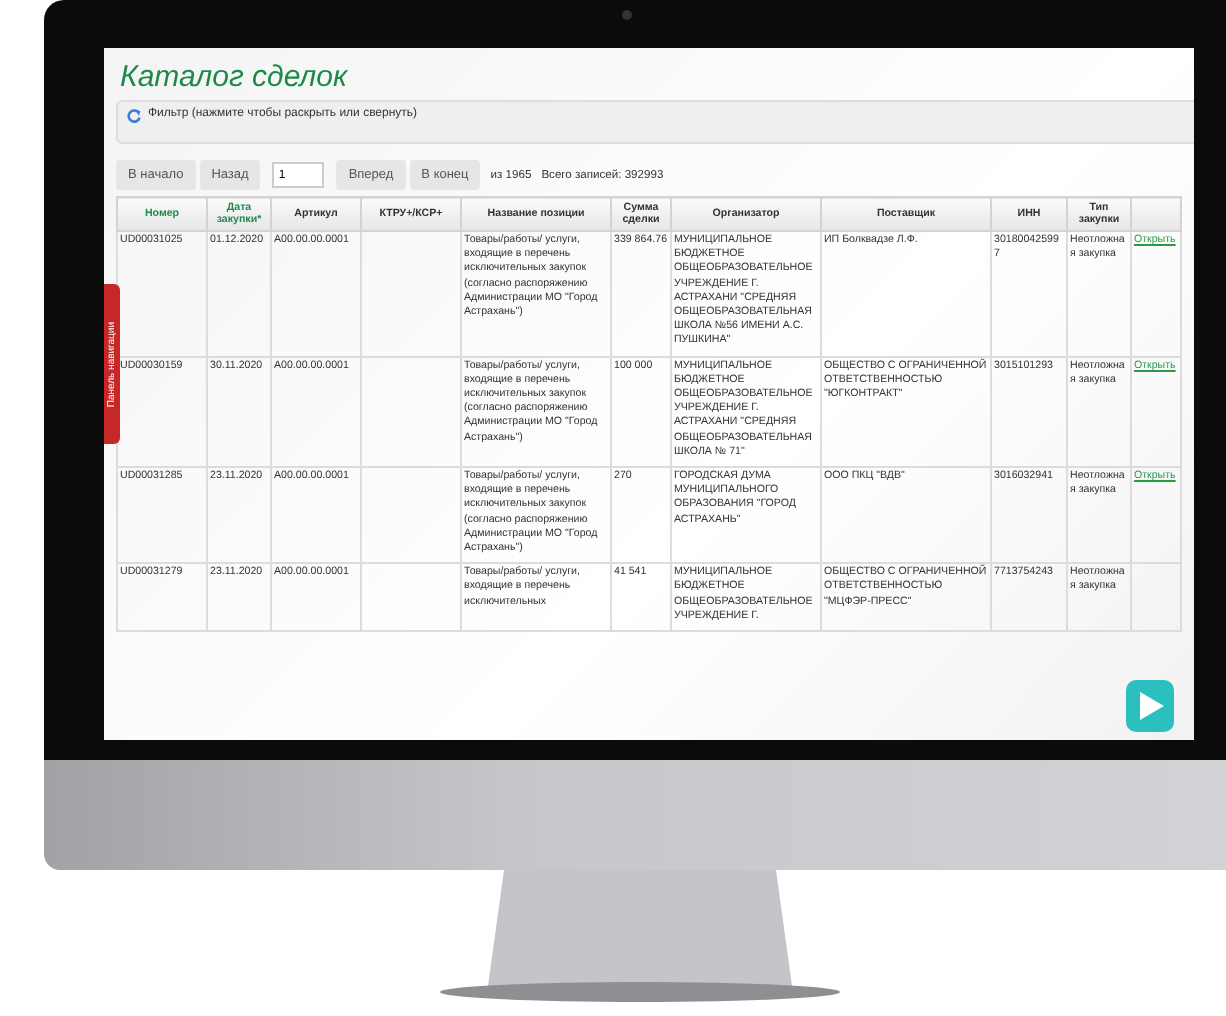 The width and height of the screenshot is (1226, 1016). What do you see at coordinates (1150, 706) in the screenshot?
I see `play-icon` at bounding box center [1150, 706].